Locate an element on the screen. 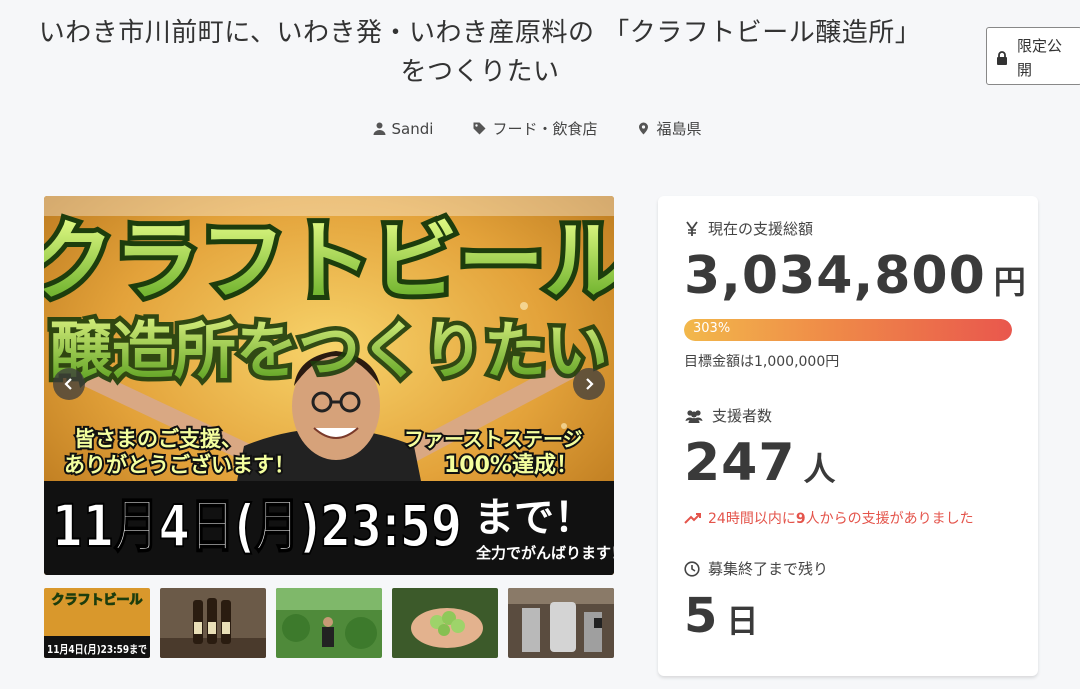  total-amount-unit: 円 is located at coordinates (1009, 282).